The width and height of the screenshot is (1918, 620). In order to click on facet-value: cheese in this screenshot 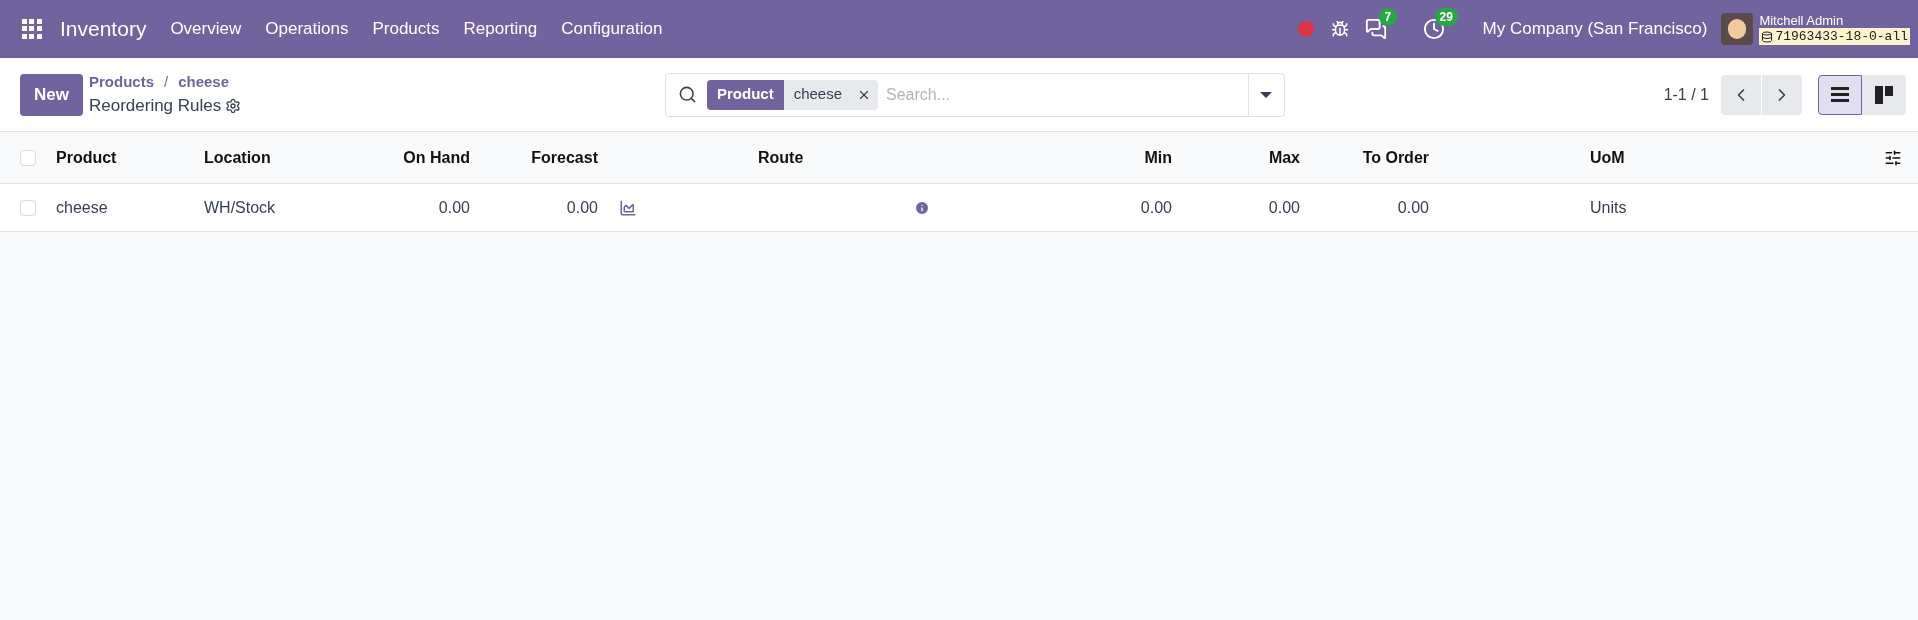, I will do `click(817, 94)`.